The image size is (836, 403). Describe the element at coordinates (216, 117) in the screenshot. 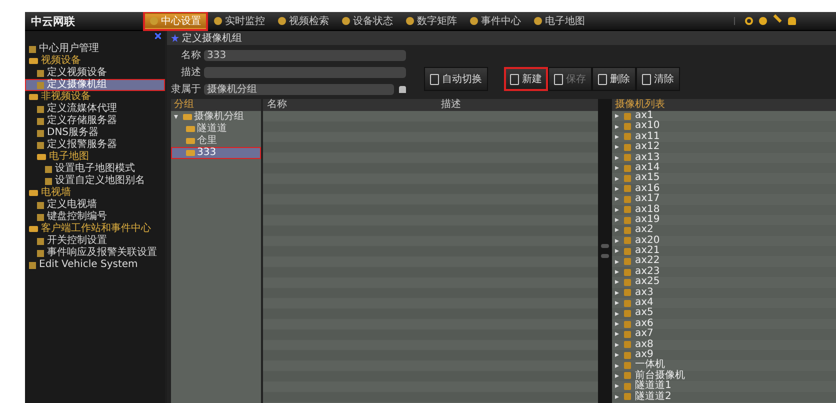

I see `tree-item: 摄像机分组` at that location.